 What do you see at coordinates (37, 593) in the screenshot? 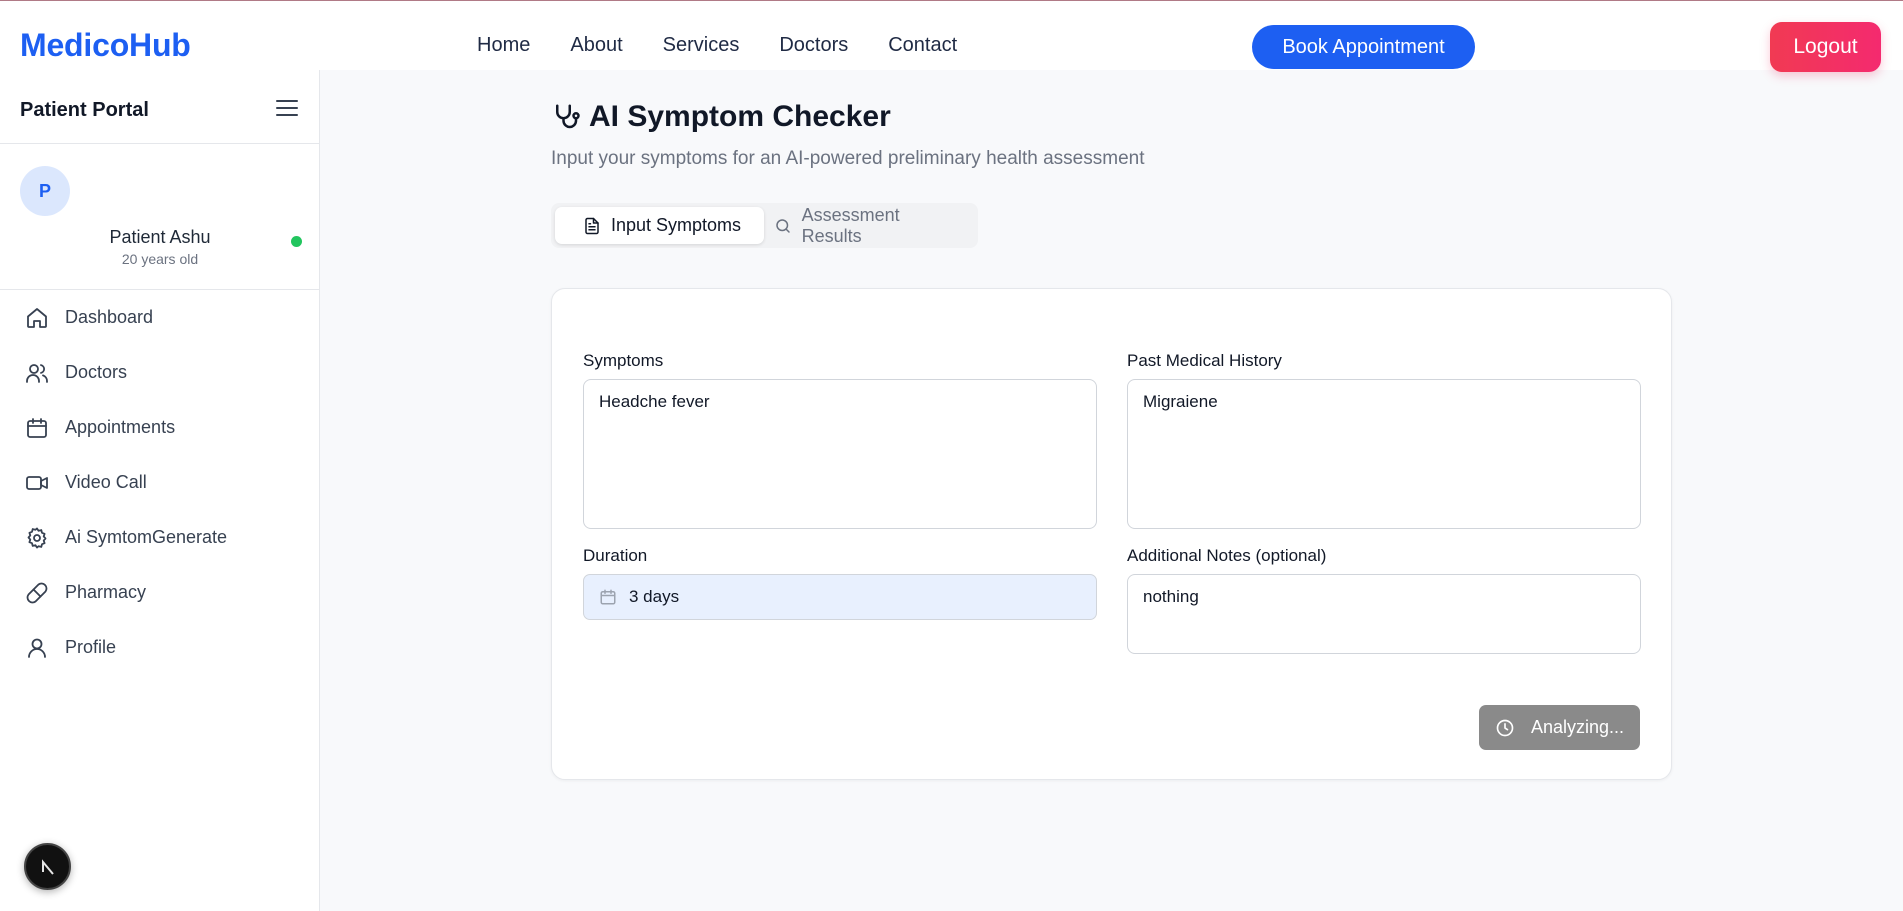
I see `pill-icon` at bounding box center [37, 593].